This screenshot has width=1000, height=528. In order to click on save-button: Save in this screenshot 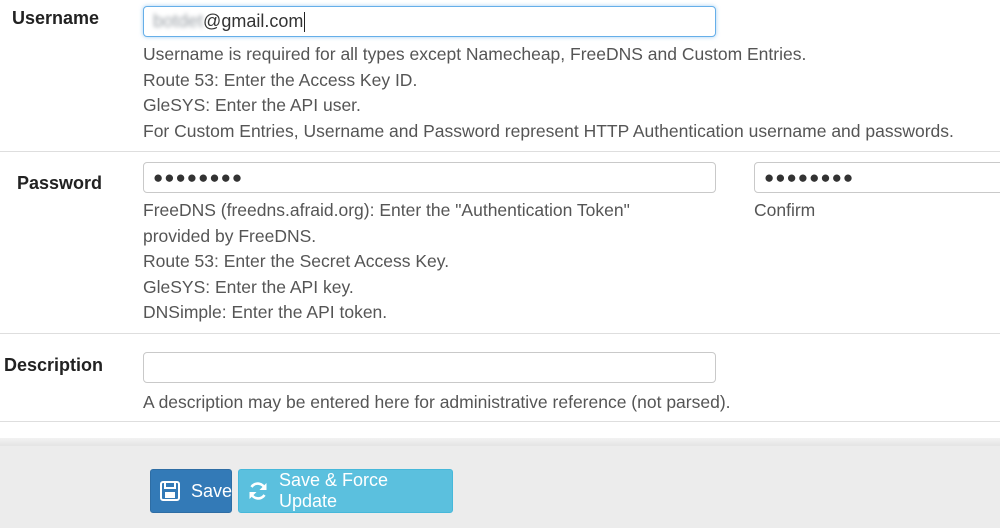, I will do `click(191, 491)`.